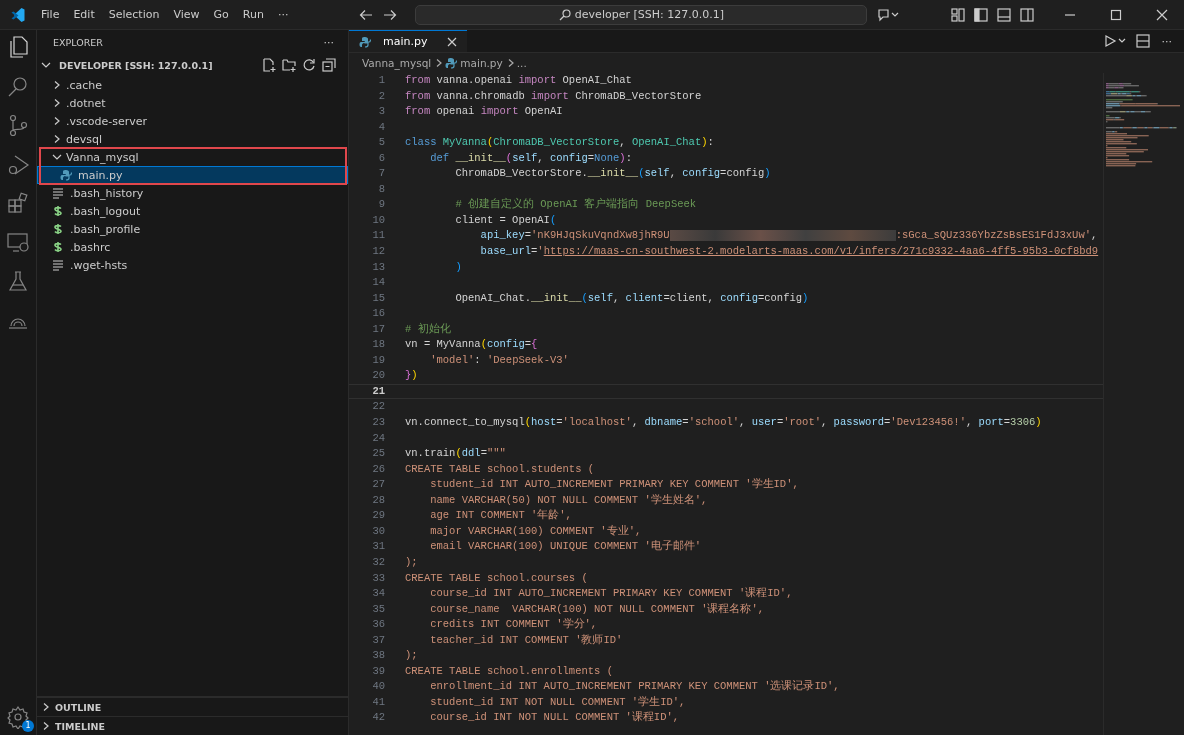 This screenshot has width=1184, height=735. Describe the element at coordinates (378, 578) in the screenshot. I see `line-number: 33` at that location.